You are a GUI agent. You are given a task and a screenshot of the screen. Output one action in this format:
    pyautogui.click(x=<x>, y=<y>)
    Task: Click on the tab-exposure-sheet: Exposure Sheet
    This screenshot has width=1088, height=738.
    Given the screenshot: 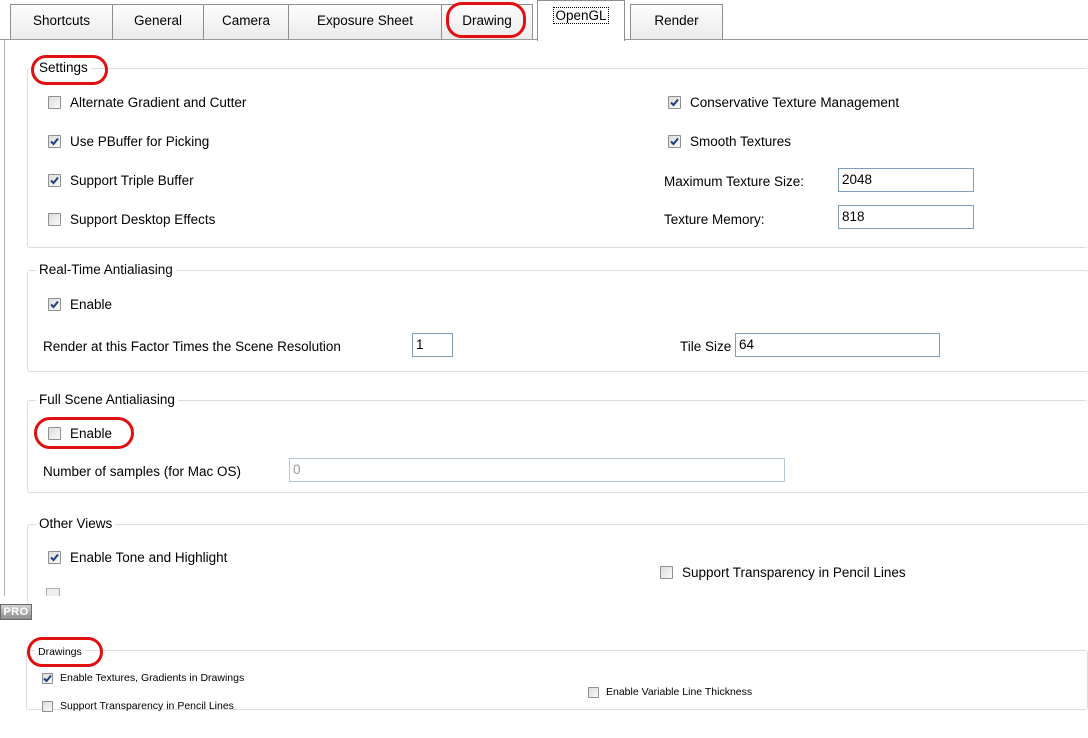 What is the action you would take?
    pyautogui.click(x=365, y=21)
    